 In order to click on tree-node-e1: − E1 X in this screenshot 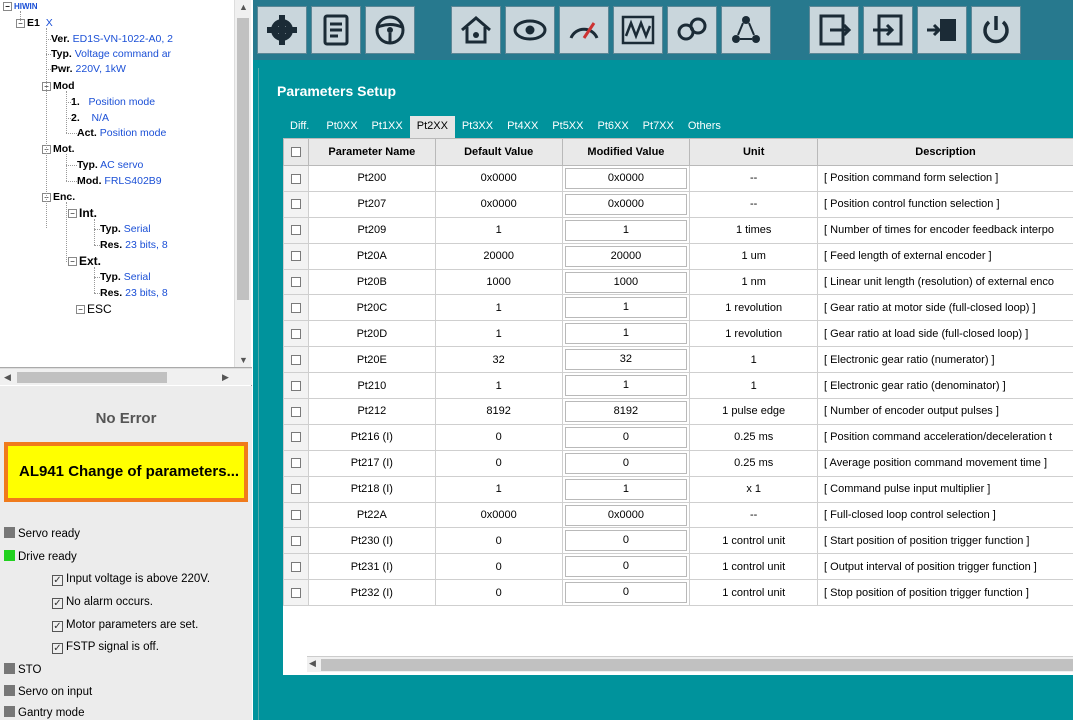, I will do `click(34, 23)`.